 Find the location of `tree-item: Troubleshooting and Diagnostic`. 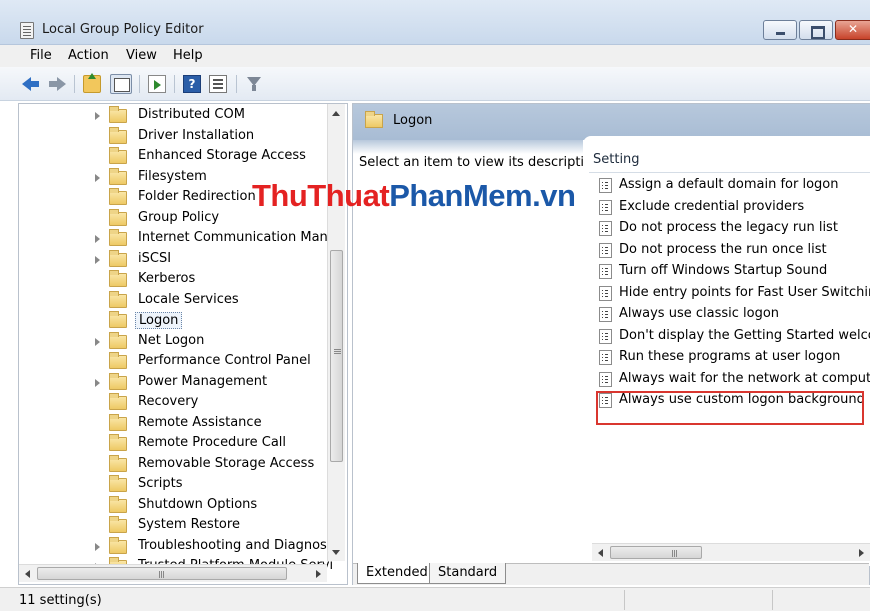

tree-item: Troubleshooting and Diagnostic is located at coordinates (219, 546).